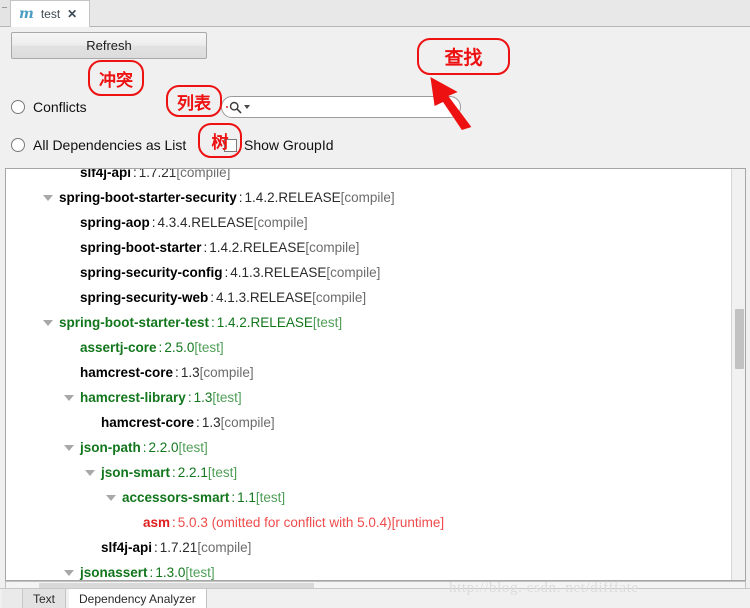  I want to click on radio-all-dependencies-as-list-indicator, so click(18, 145).